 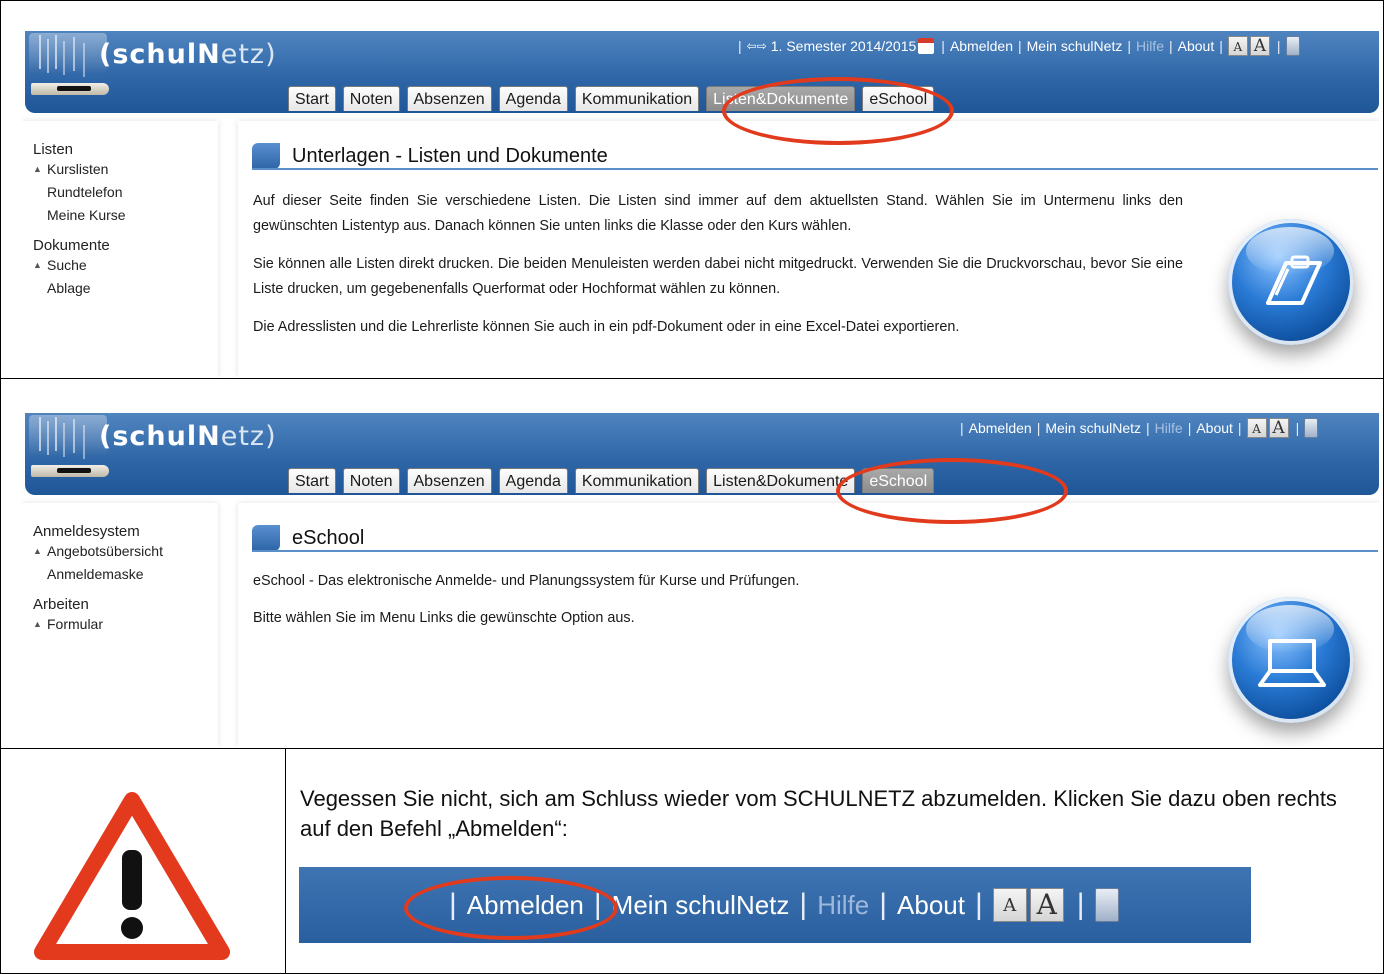 What do you see at coordinates (1291, 660) in the screenshot?
I see `laptop-icon` at bounding box center [1291, 660].